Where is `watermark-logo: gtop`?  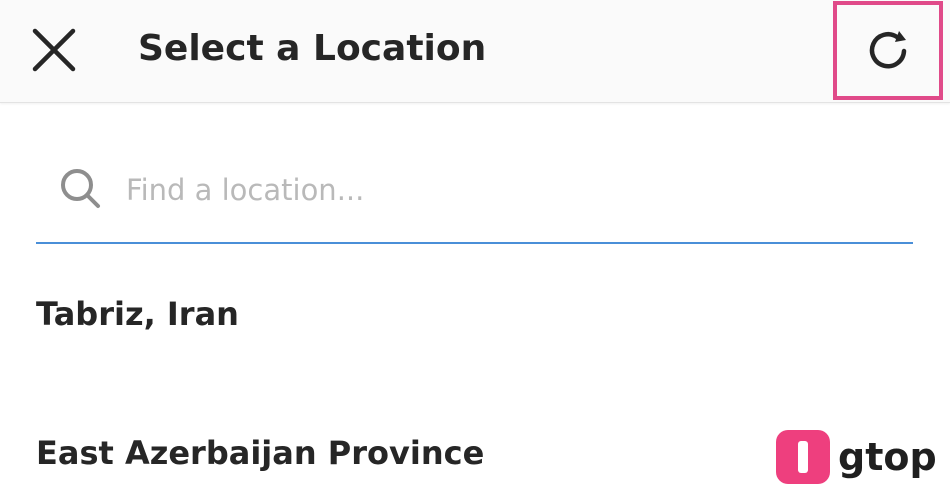 watermark-logo: gtop is located at coordinates (856, 457).